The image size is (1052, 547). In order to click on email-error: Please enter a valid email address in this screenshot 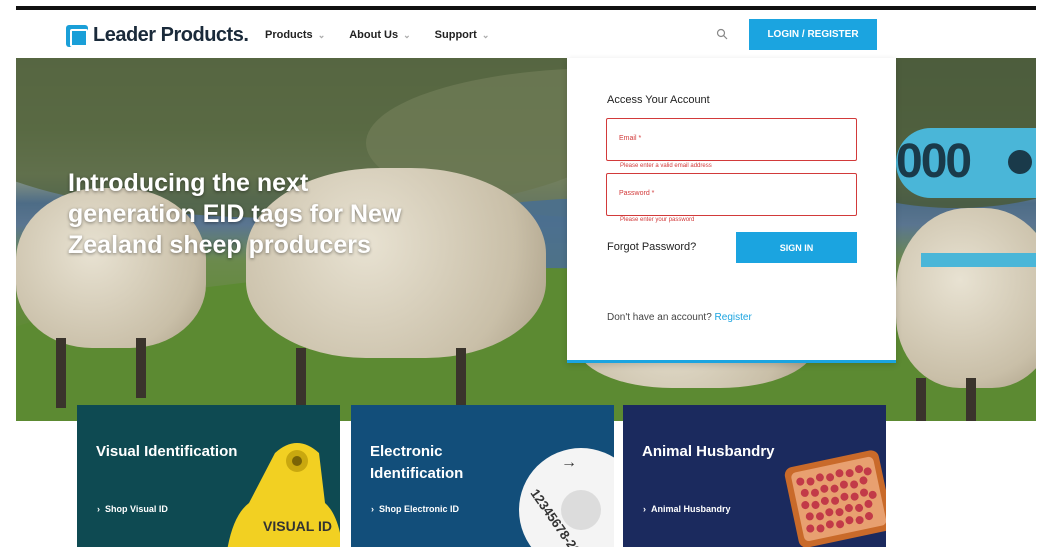, I will do `click(666, 166)`.